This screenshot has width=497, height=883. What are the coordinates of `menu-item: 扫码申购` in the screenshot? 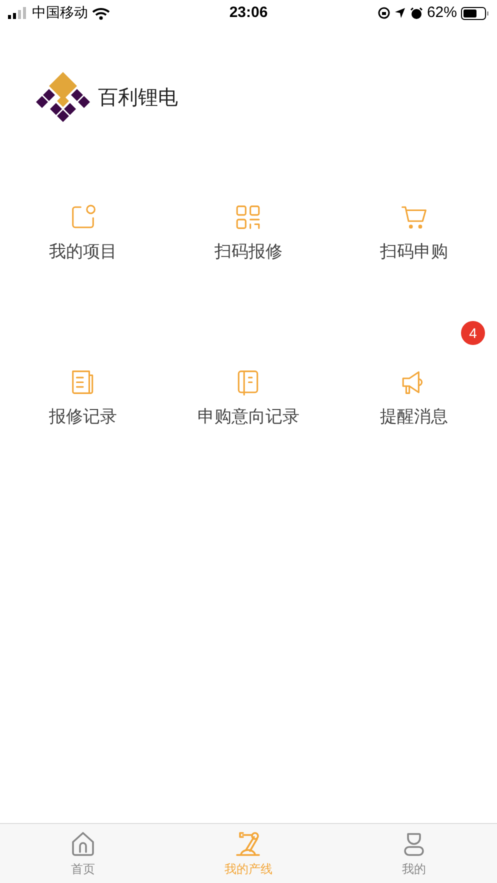 It's located at (414, 233).